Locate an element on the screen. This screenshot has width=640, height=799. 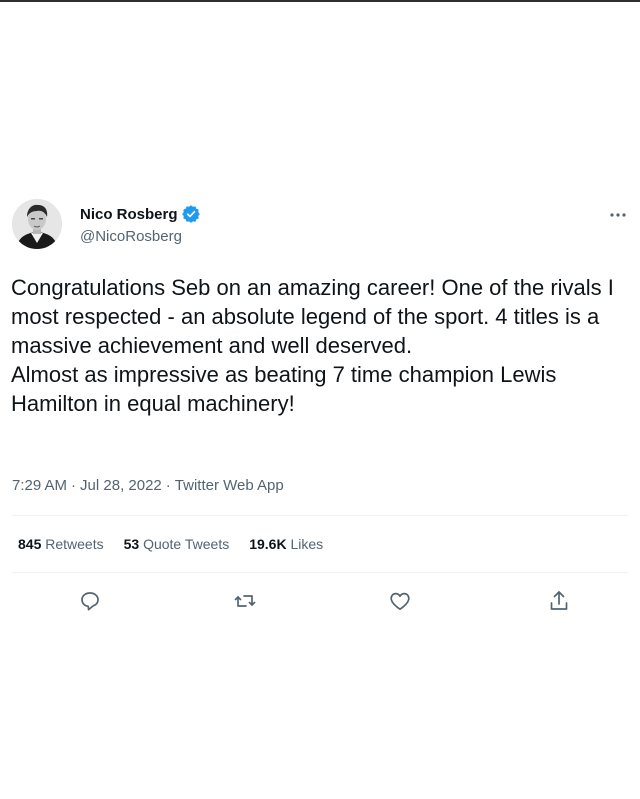
quote-count: 53 is located at coordinates (131, 544).